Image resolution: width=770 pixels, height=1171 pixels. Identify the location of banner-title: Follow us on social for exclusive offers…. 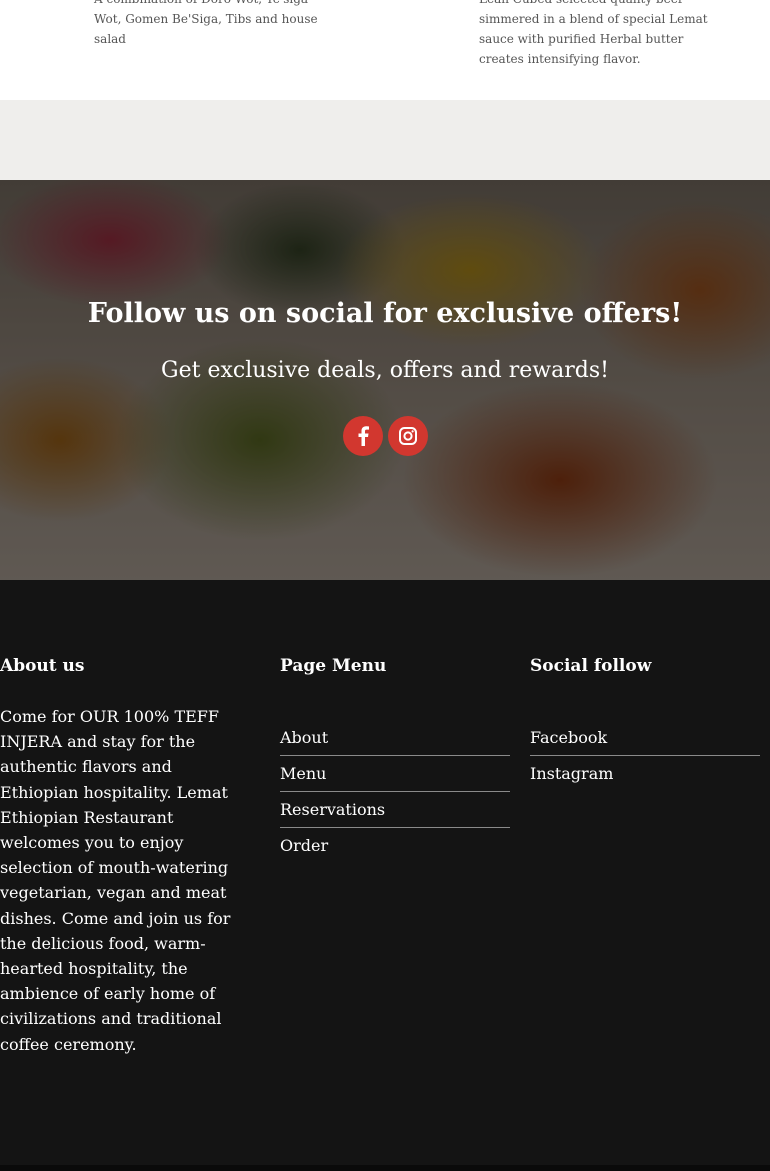
(385, 313).